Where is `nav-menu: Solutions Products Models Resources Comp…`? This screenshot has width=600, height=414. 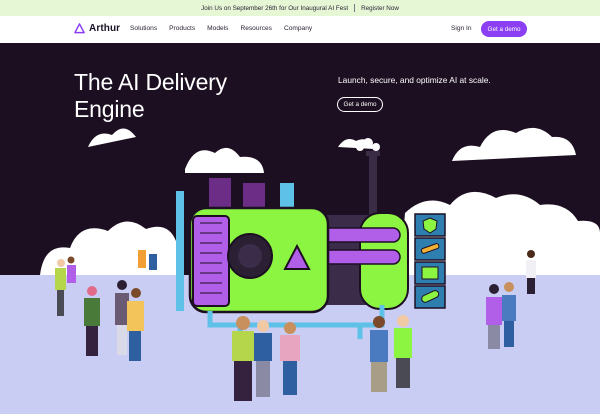
nav-menu: Solutions Products Models Resources Comp… is located at coordinates (221, 28).